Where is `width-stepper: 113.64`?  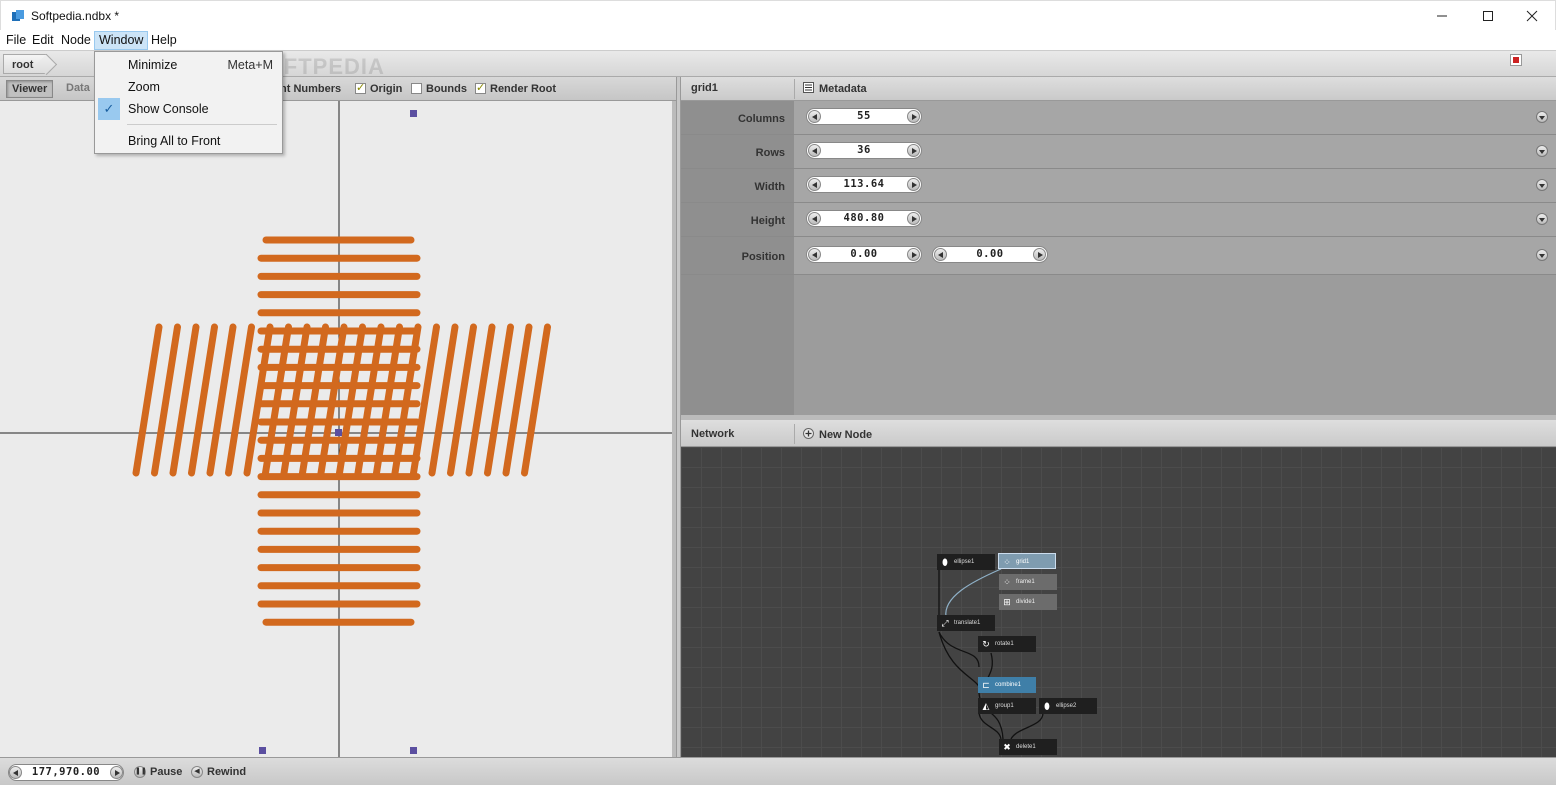 width-stepper: 113.64 is located at coordinates (864, 184).